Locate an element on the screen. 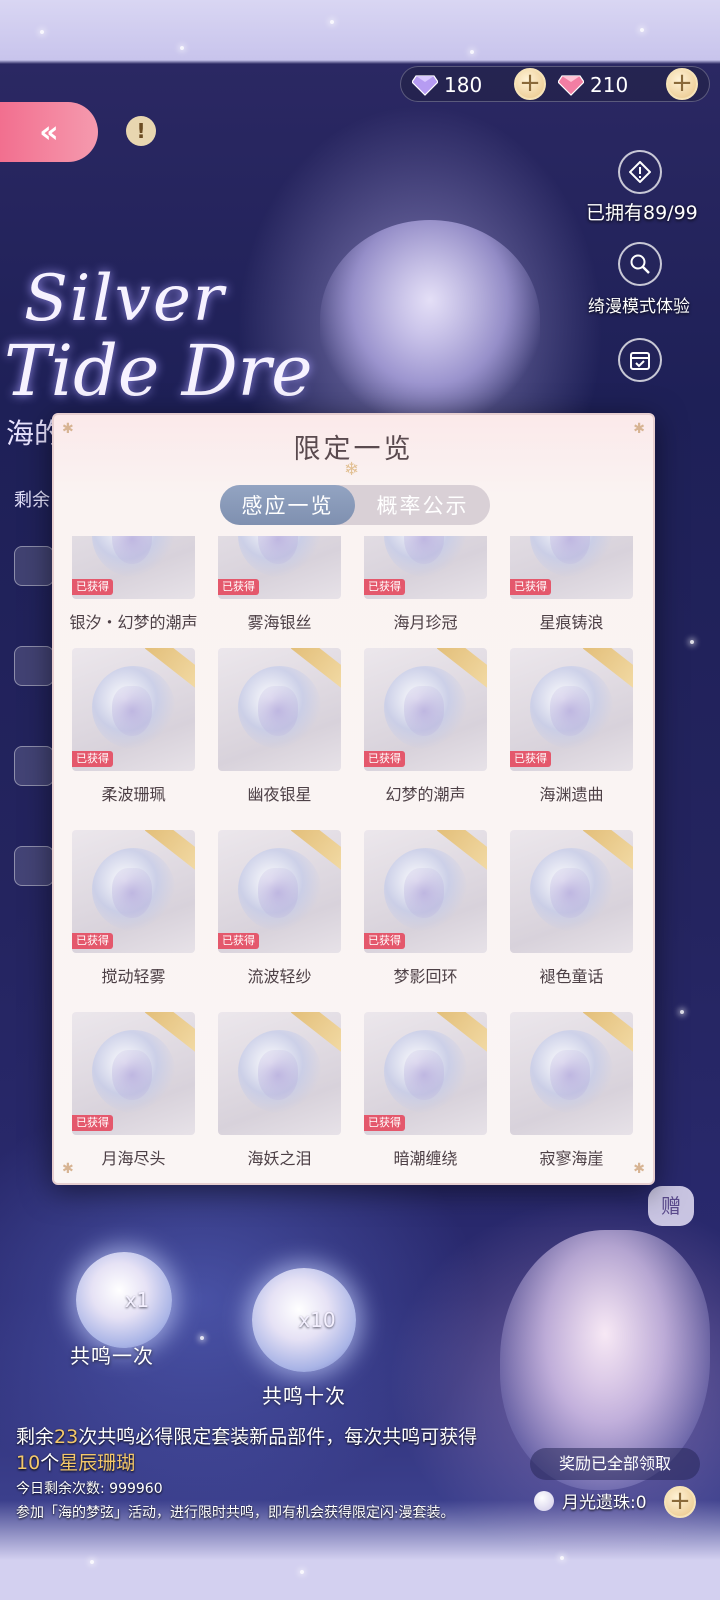 The image size is (720, 1600). activity-note: 参加「海的梦弦」活动，进行限时共鸣，即有机会获得限定闪·漫套装。 is located at coordinates (235, 1513).